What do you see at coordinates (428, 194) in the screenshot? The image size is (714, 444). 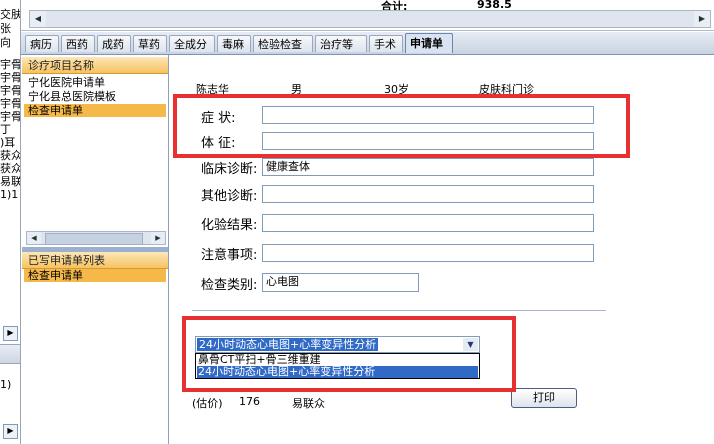 I see `other-diagnosis-input` at bounding box center [428, 194].